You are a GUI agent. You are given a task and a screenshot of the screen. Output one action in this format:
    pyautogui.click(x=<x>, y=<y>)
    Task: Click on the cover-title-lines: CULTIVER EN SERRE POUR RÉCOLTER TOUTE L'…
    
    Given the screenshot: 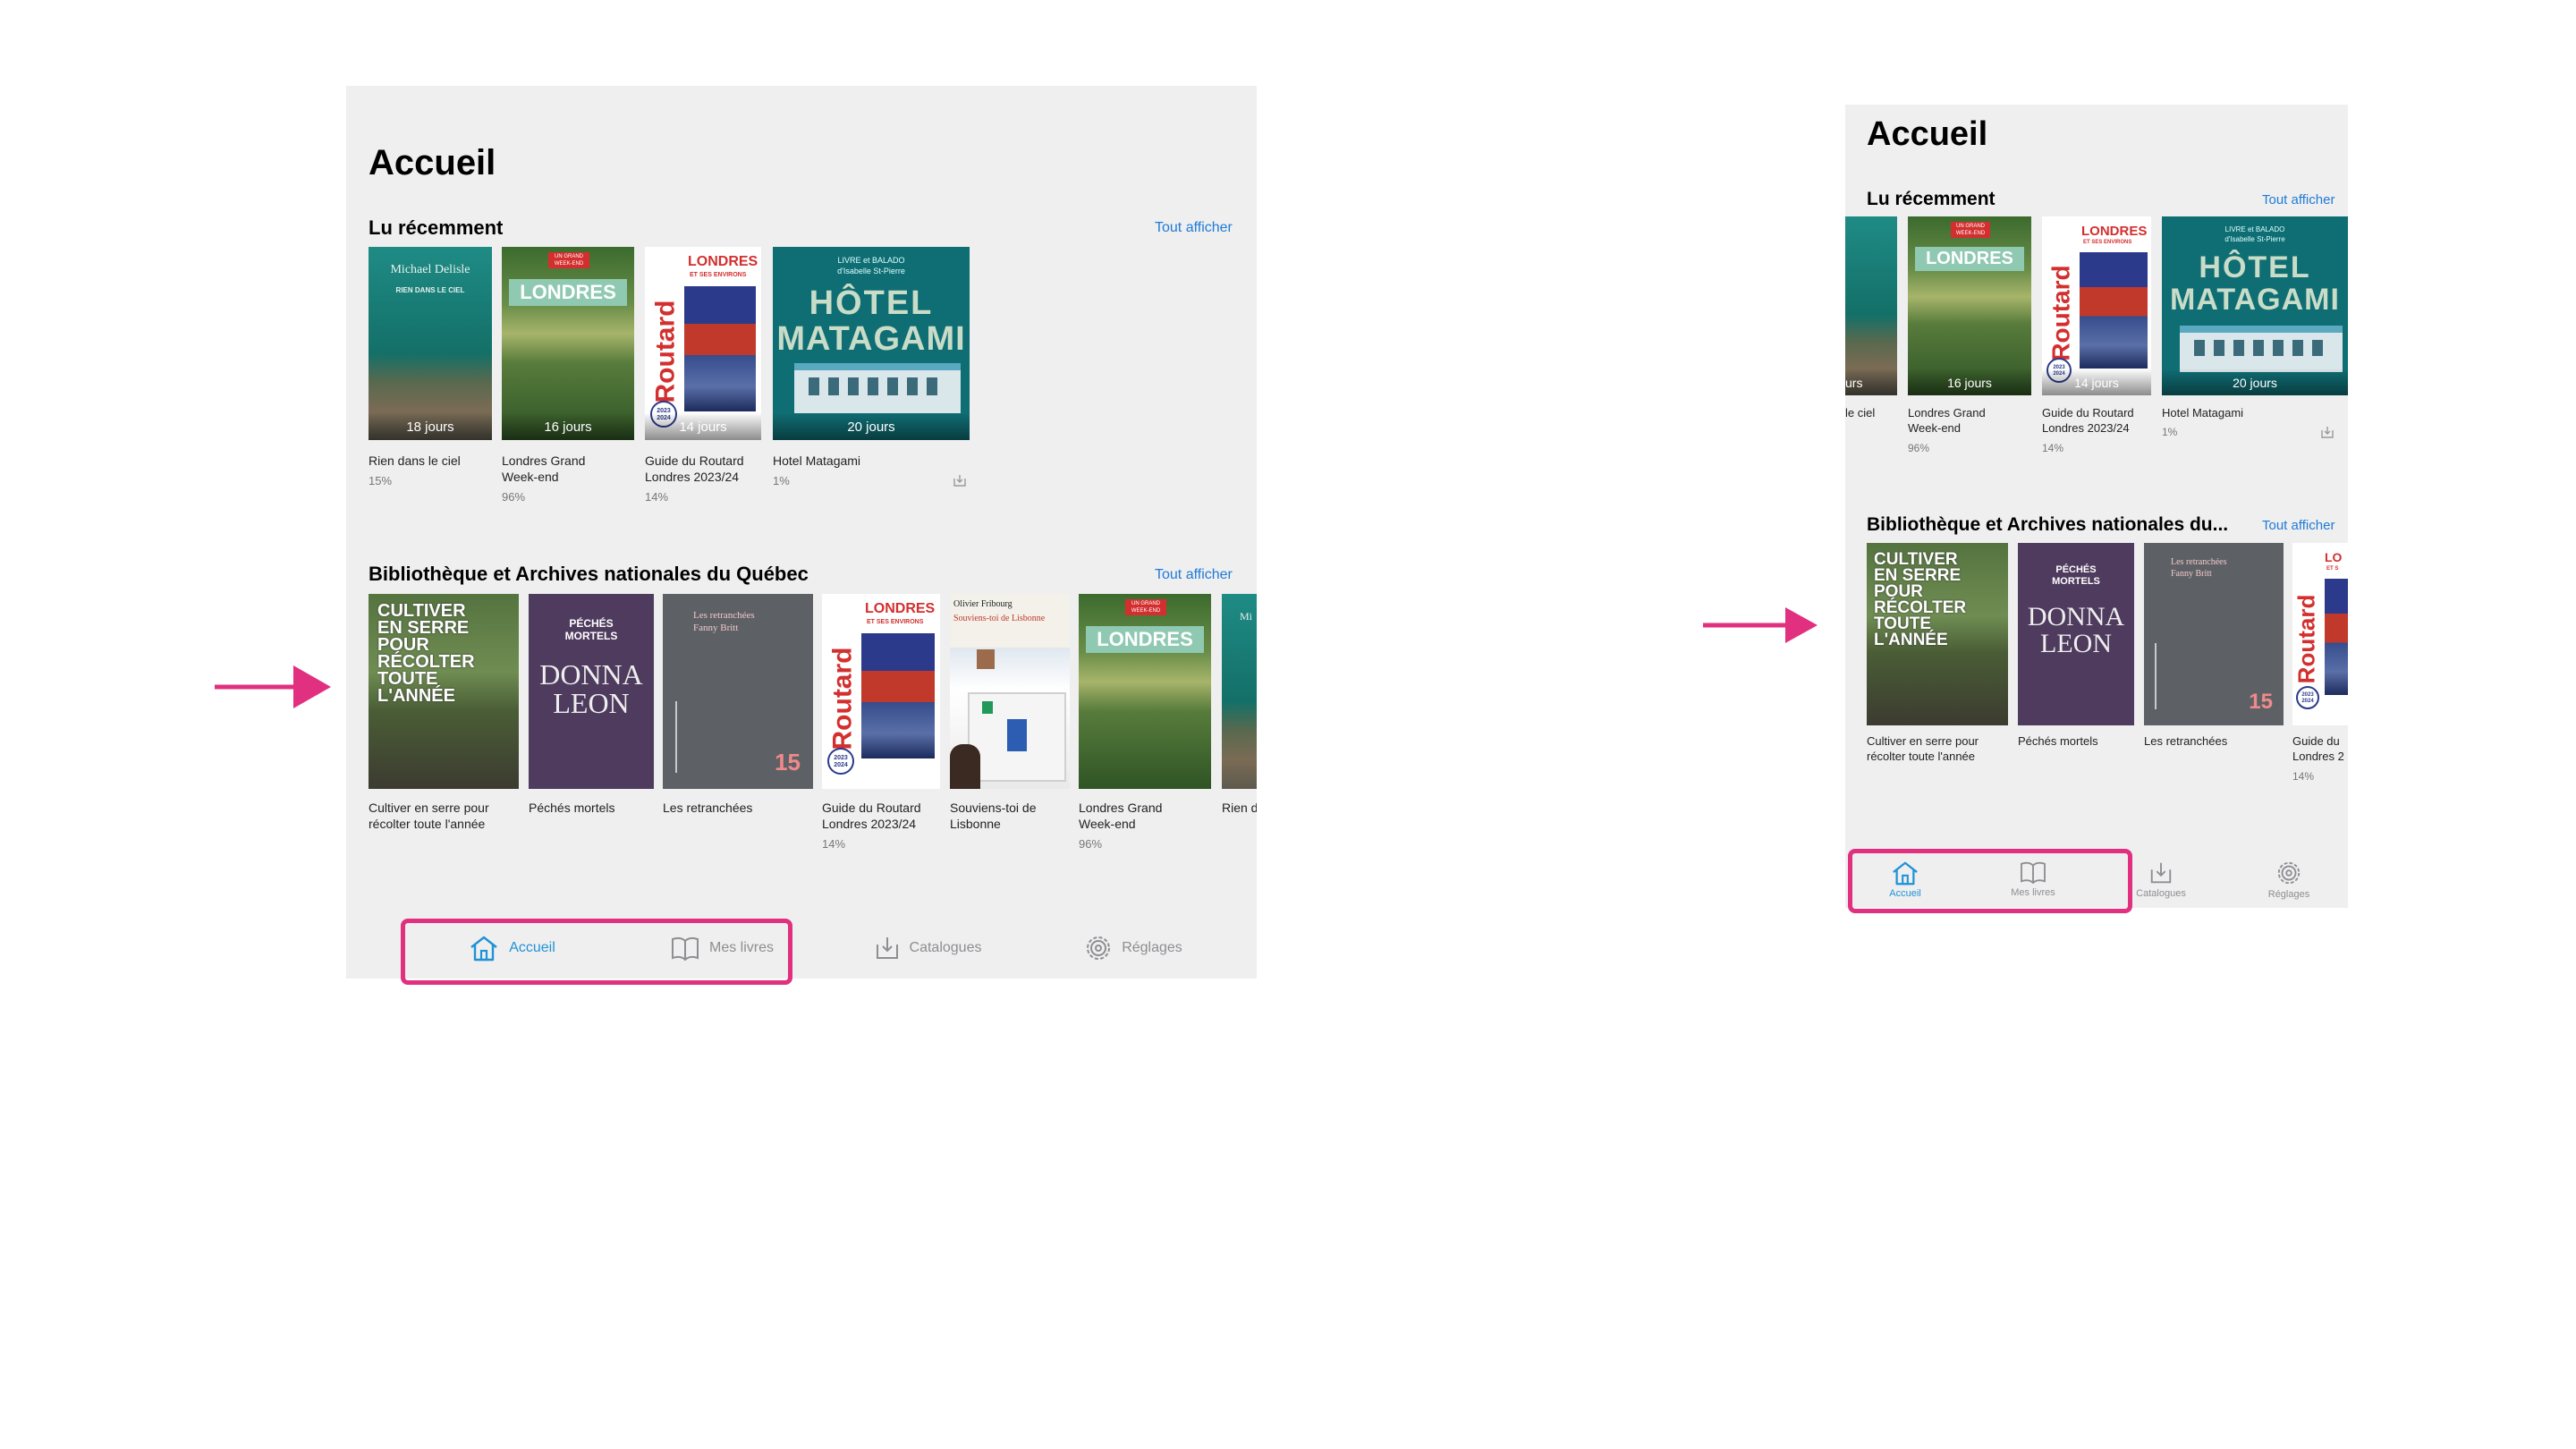 What is the action you would take?
    pyautogui.click(x=1920, y=599)
    